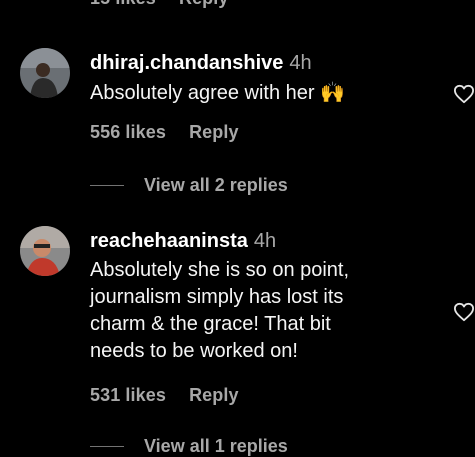  I want to click on view-replies-button: View all 2 replies, so click(189, 185).